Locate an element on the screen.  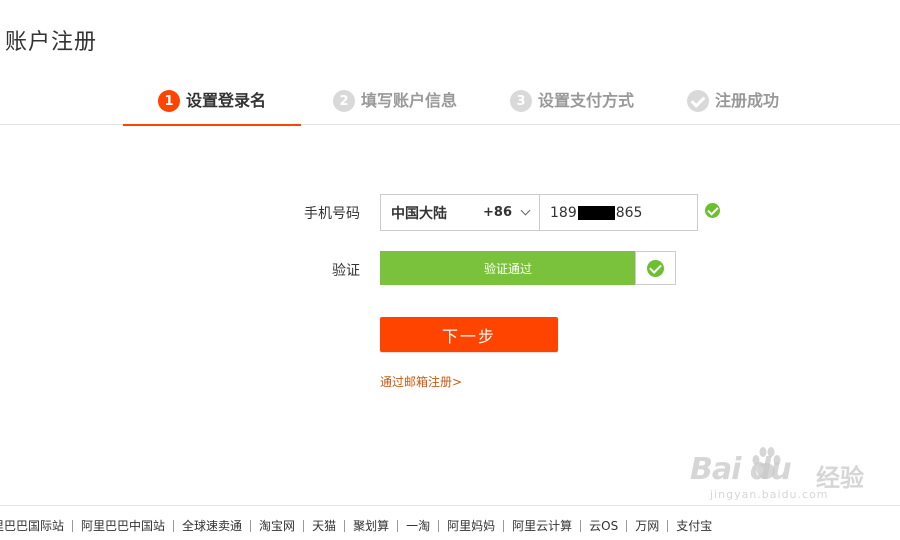
footer-link: 万网 is located at coordinates (646, 526).